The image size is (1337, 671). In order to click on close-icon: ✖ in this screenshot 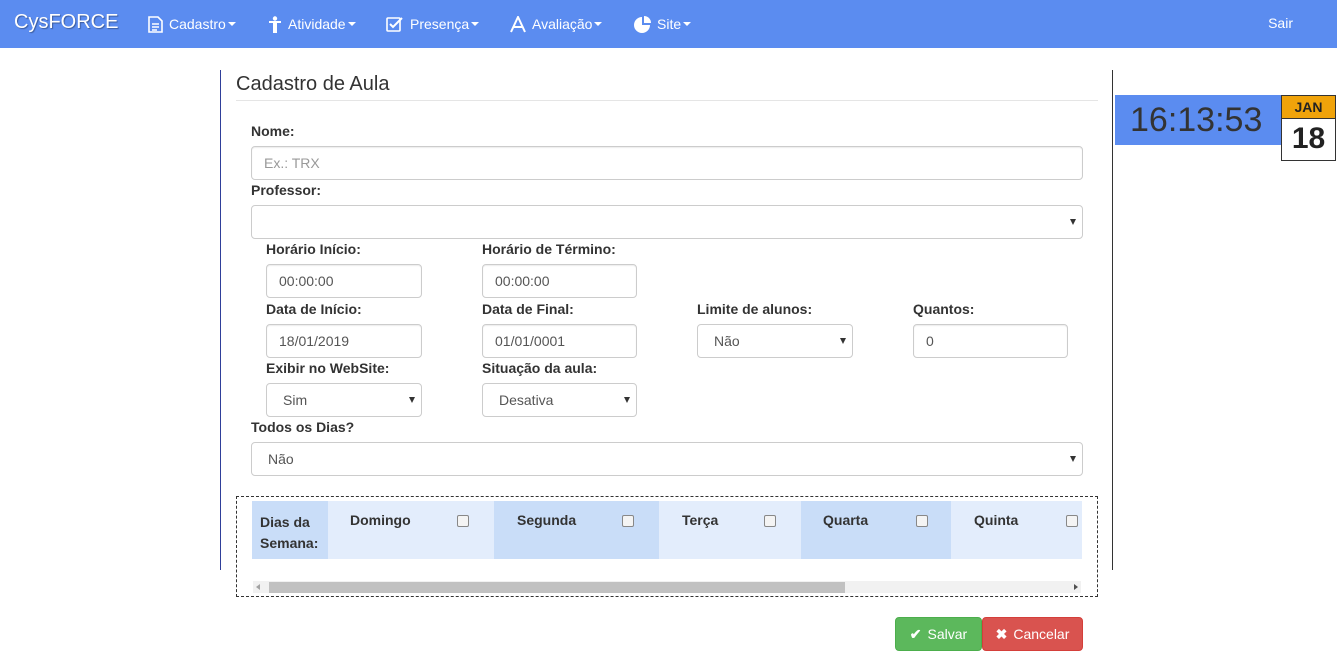, I will do `click(1001, 633)`.